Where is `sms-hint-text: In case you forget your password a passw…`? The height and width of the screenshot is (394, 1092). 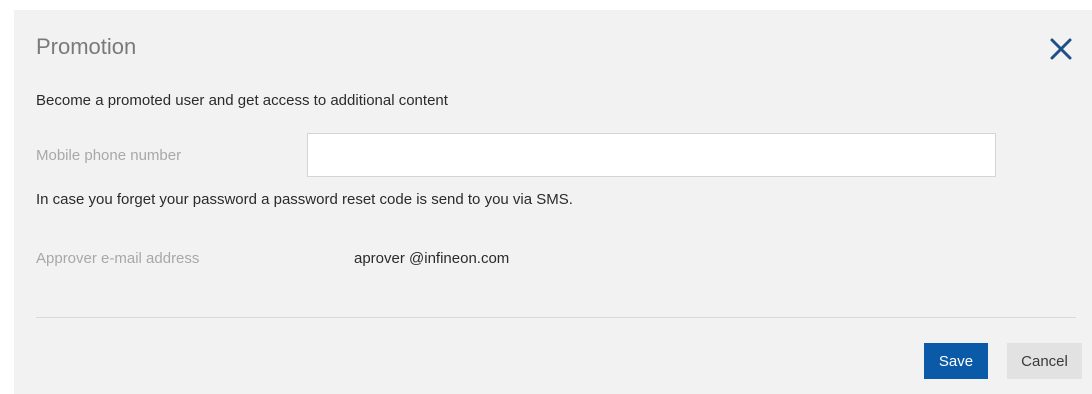
sms-hint-text: In case you forget your password a passw… is located at coordinates (304, 199).